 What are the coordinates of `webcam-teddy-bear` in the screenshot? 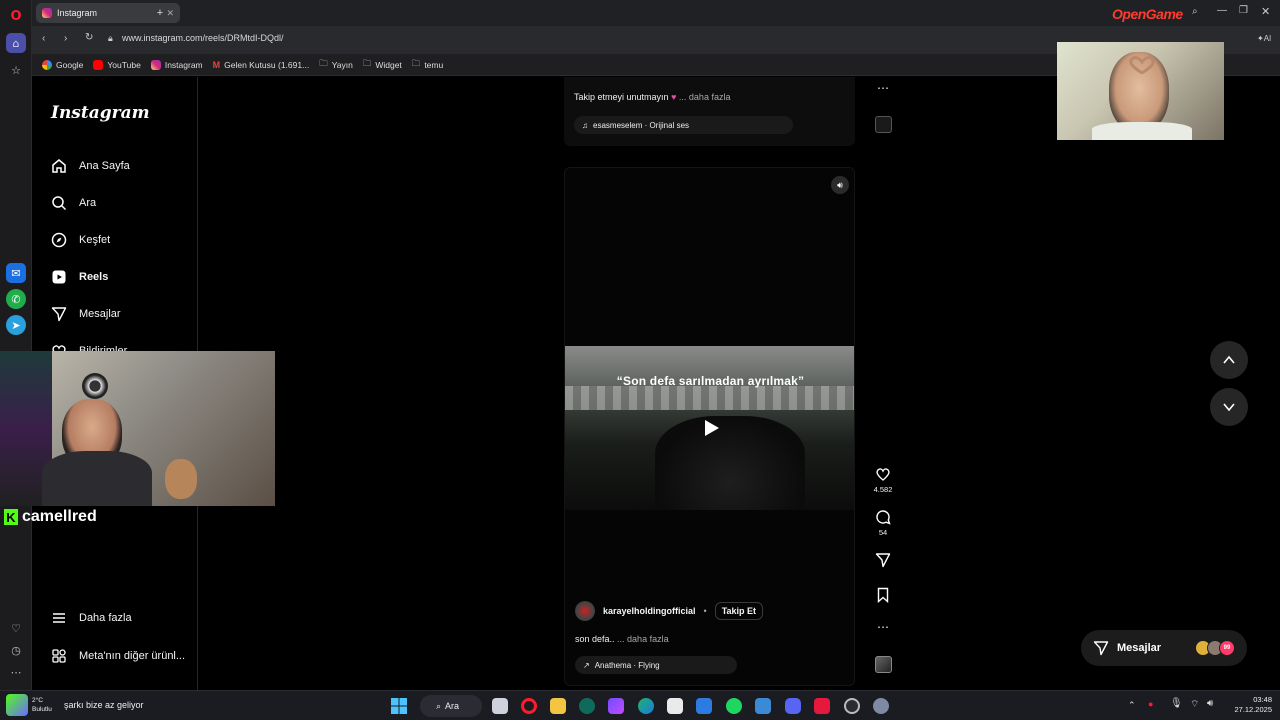 It's located at (181, 479).